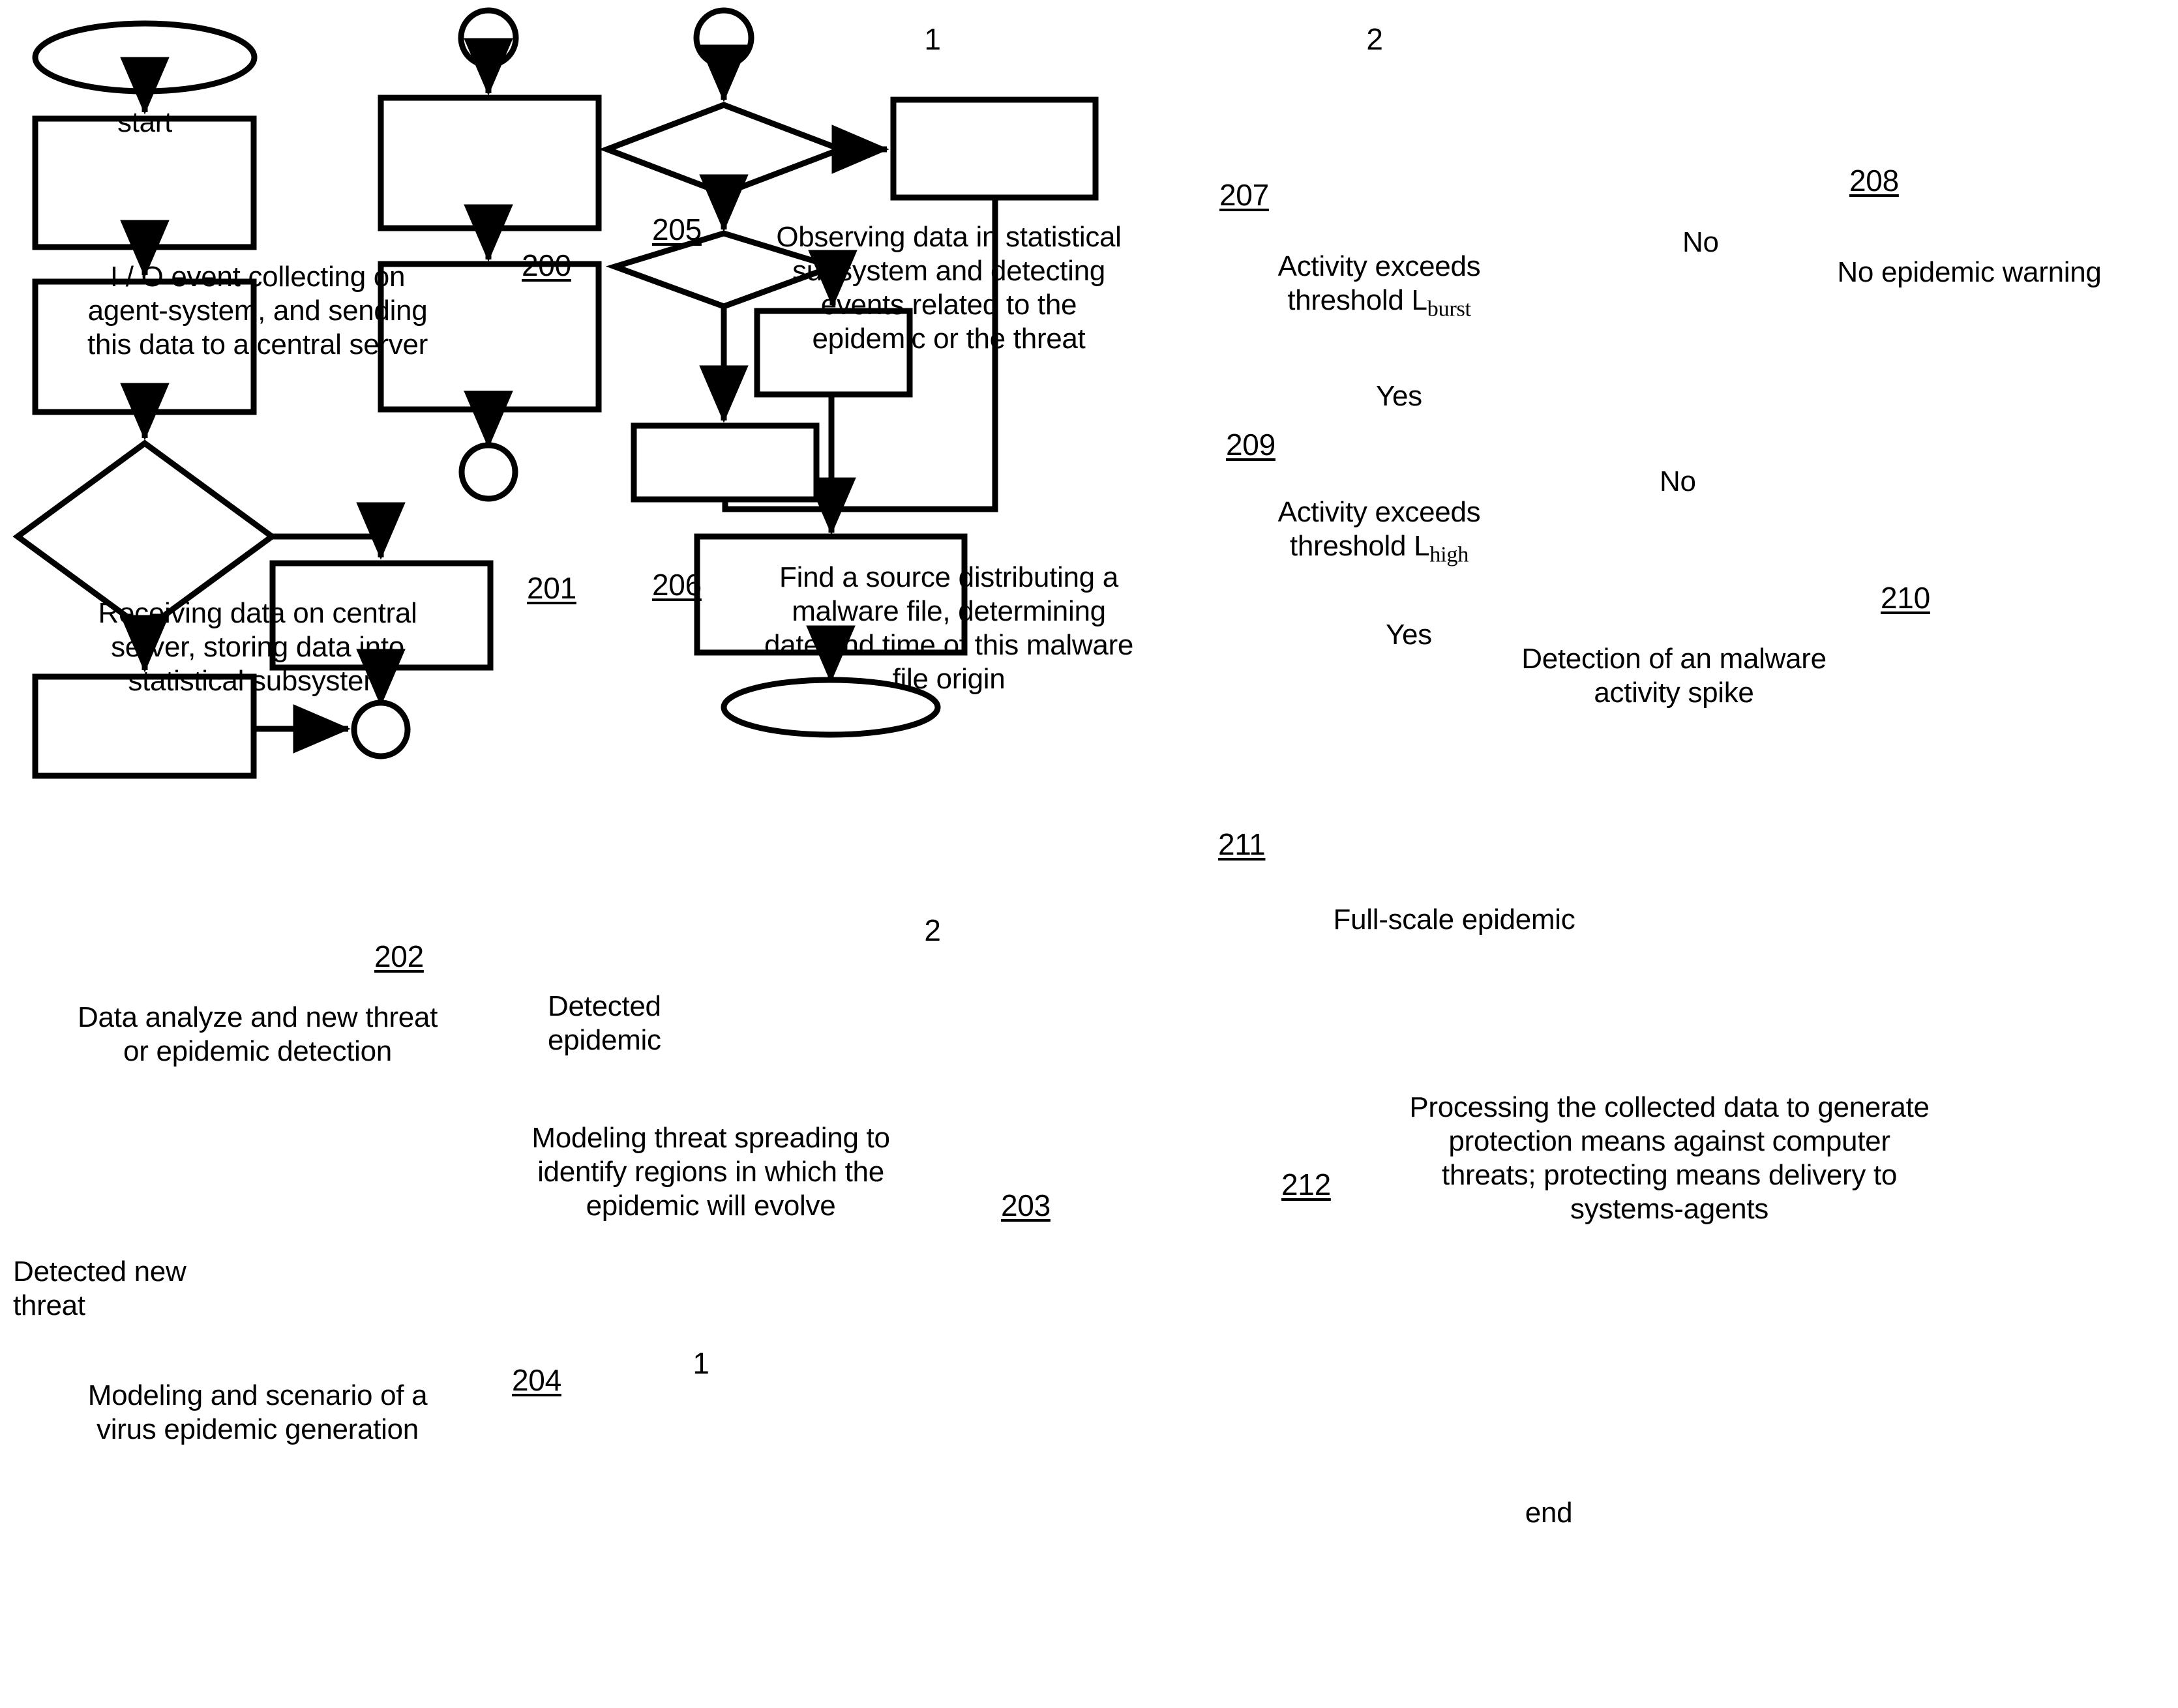  I want to click on ref-203: 203, so click(1026, 1205).